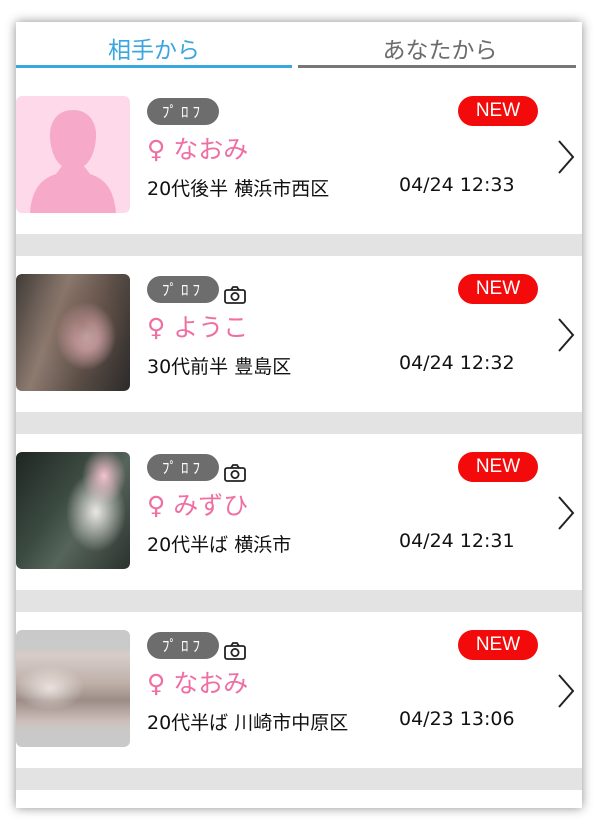 The height and width of the screenshot is (830, 600). What do you see at coordinates (211, 505) in the screenshot?
I see `user-name-text: みずひ` at bounding box center [211, 505].